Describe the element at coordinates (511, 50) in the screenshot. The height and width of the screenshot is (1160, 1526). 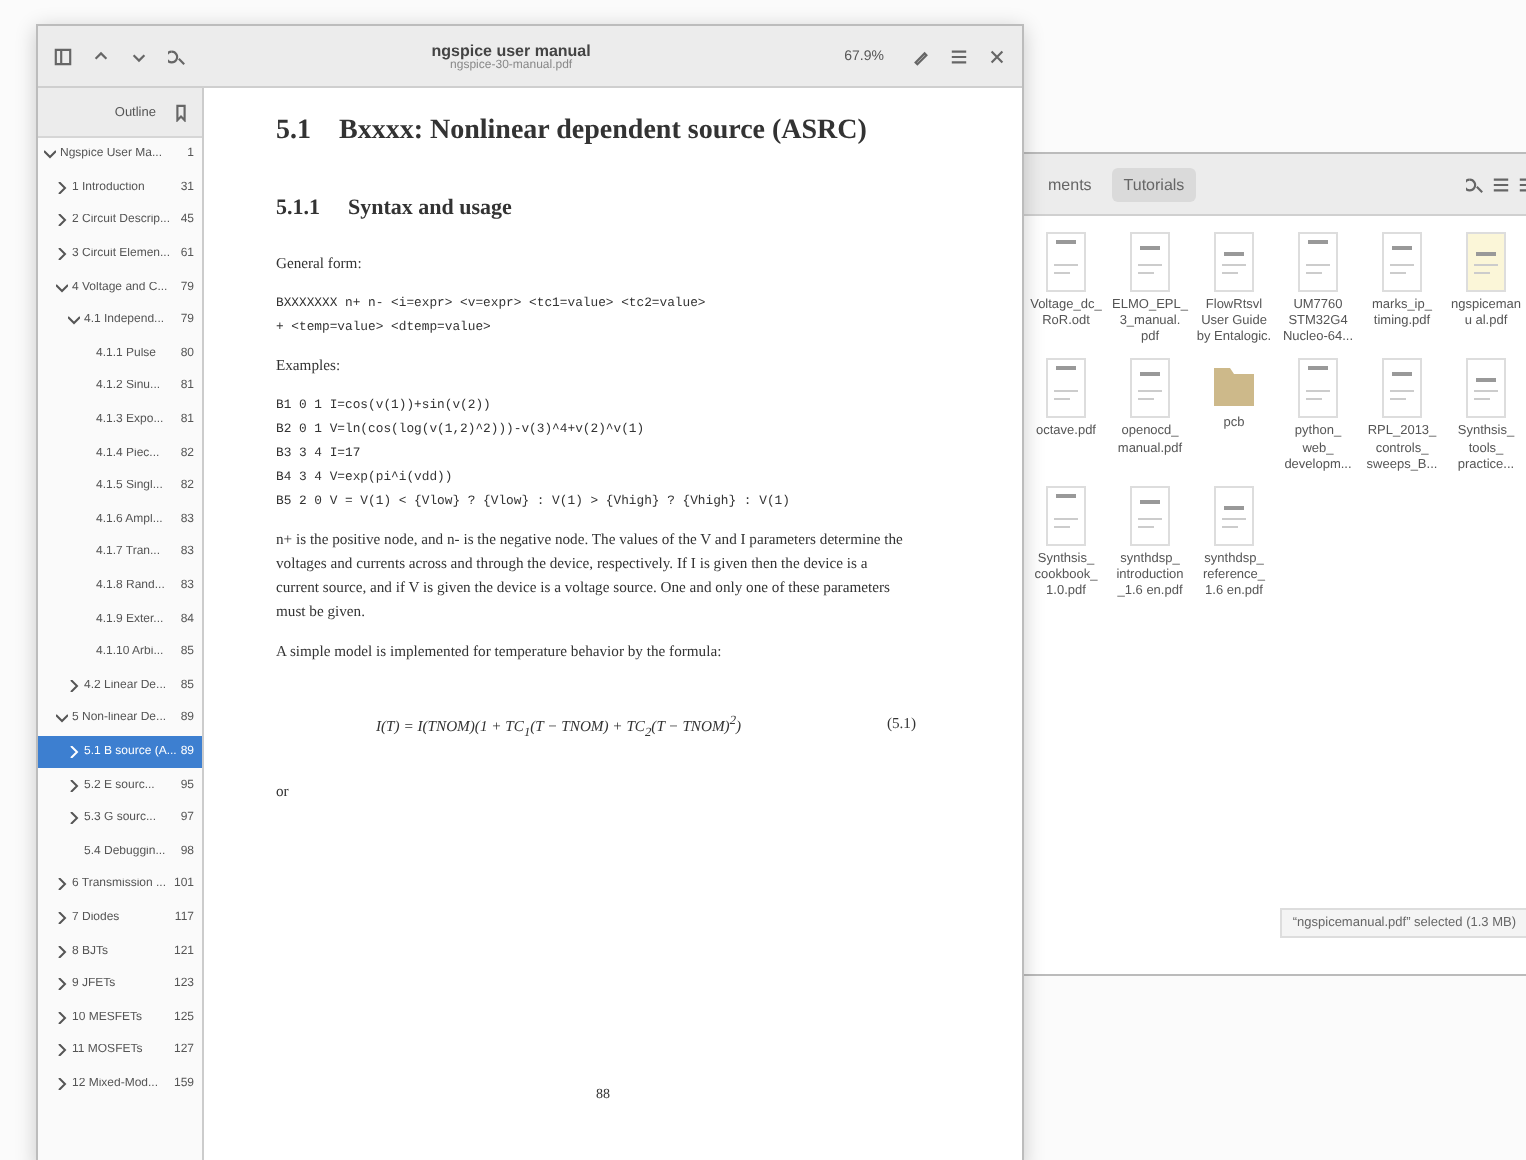
I see `window-title: ngspice user manual` at that location.